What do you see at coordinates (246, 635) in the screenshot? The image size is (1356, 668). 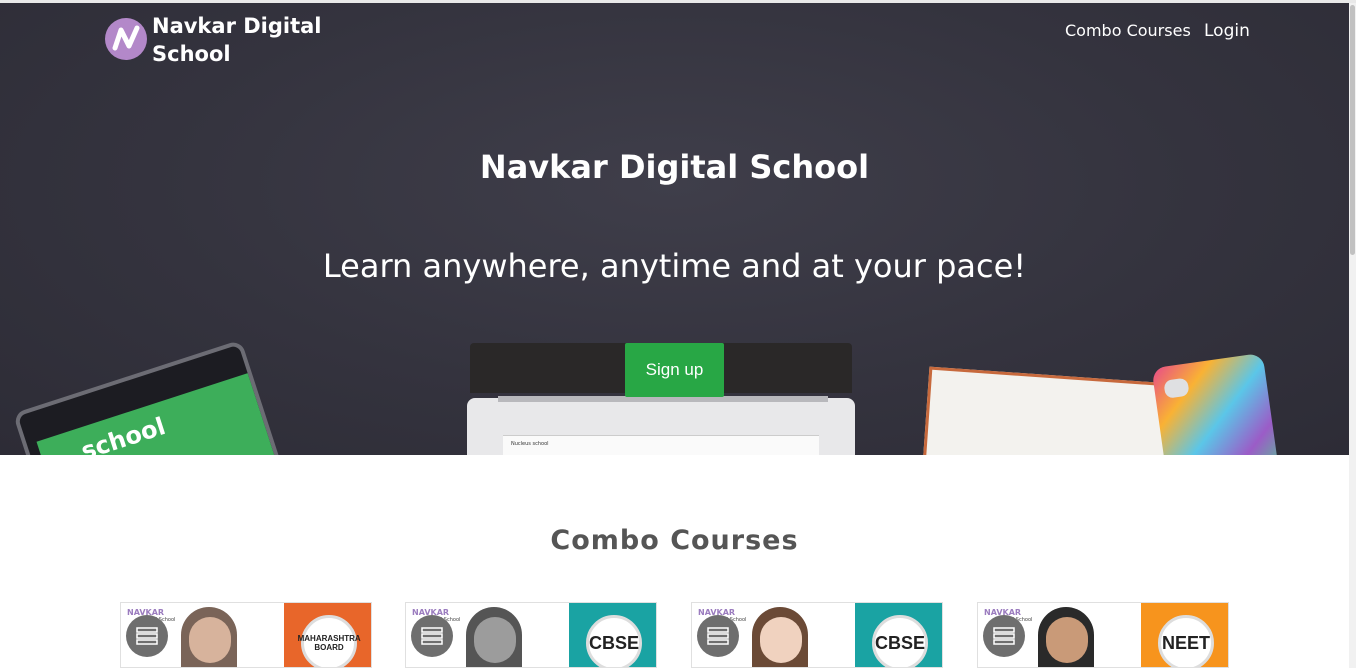 I see `course-card: NAVKAR Digital School MAHARASHTRA BOARD` at bounding box center [246, 635].